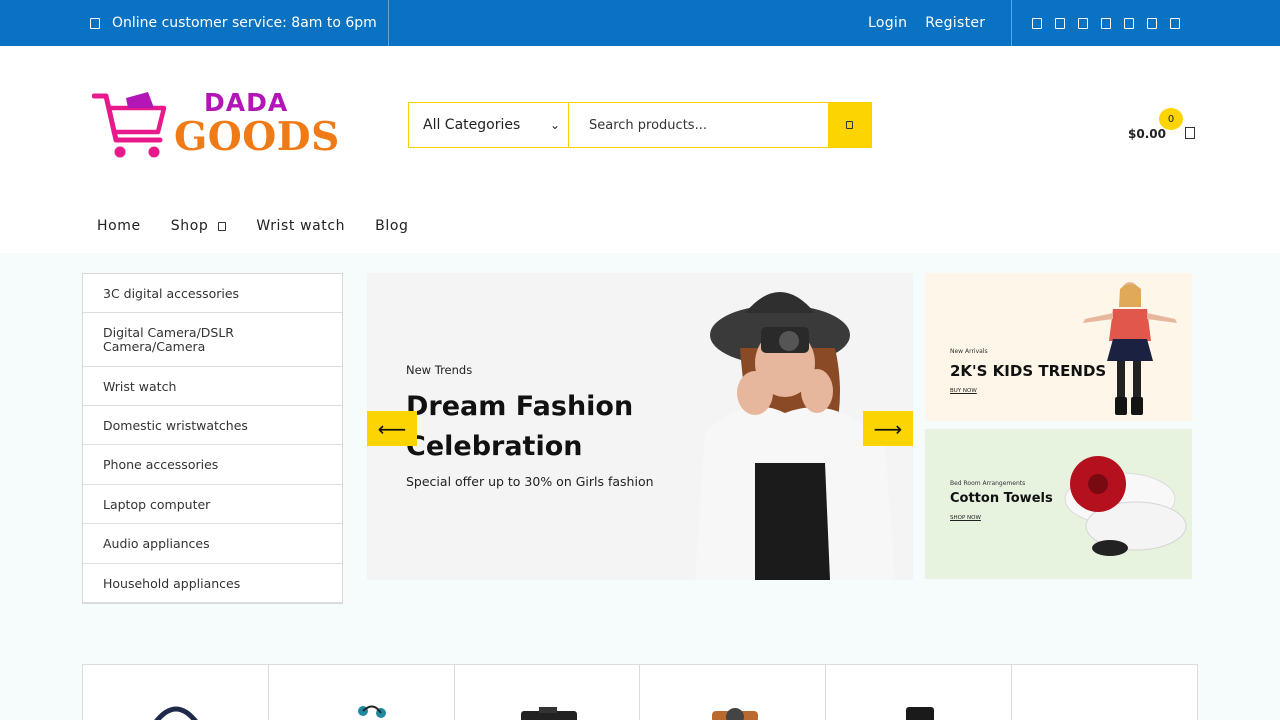 Image resolution: width=1280 pixels, height=720 pixels. What do you see at coordinates (1152, 23) in the screenshot?
I see `youtube-icon` at bounding box center [1152, 23].